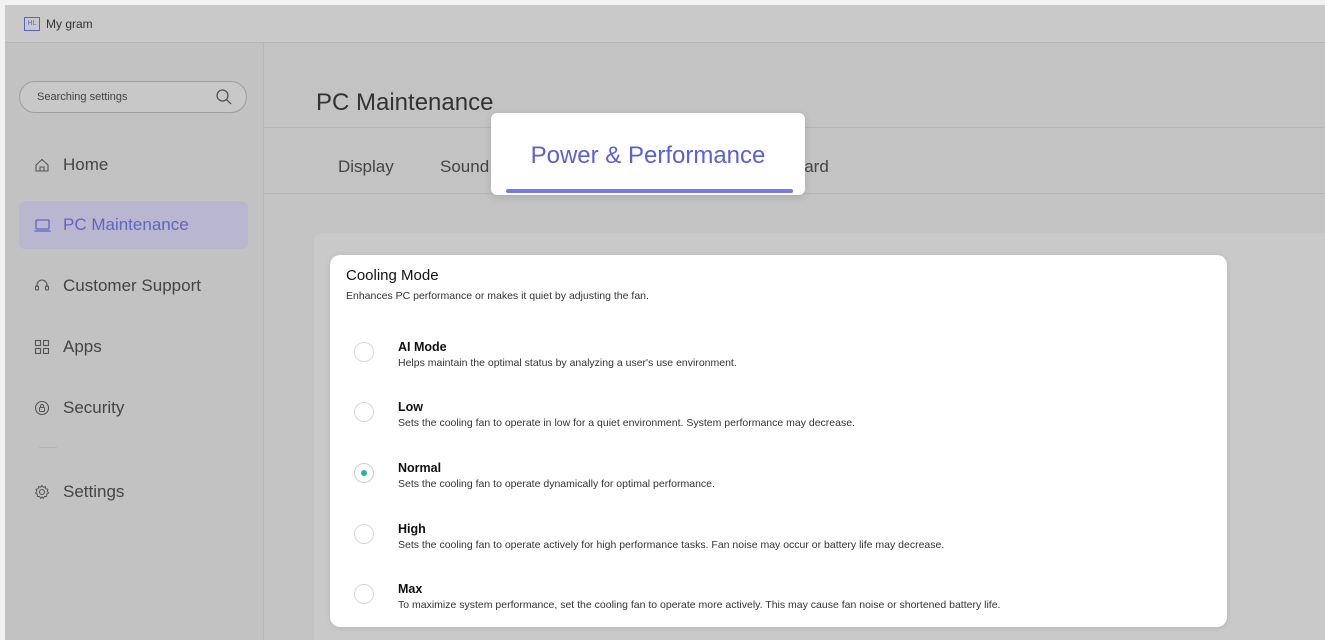 The image size is (1325, 640). I want to click on sidebar-item-pc-maintenance: PC Maintenance, so click(133, 225).